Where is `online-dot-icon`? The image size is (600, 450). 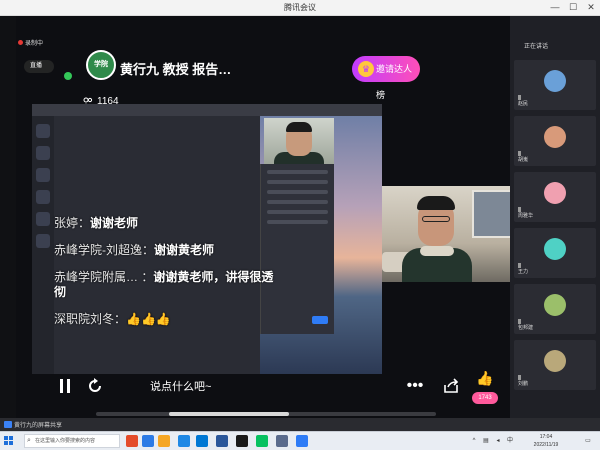
online-dot-icon is located at coordinates (68, 76).